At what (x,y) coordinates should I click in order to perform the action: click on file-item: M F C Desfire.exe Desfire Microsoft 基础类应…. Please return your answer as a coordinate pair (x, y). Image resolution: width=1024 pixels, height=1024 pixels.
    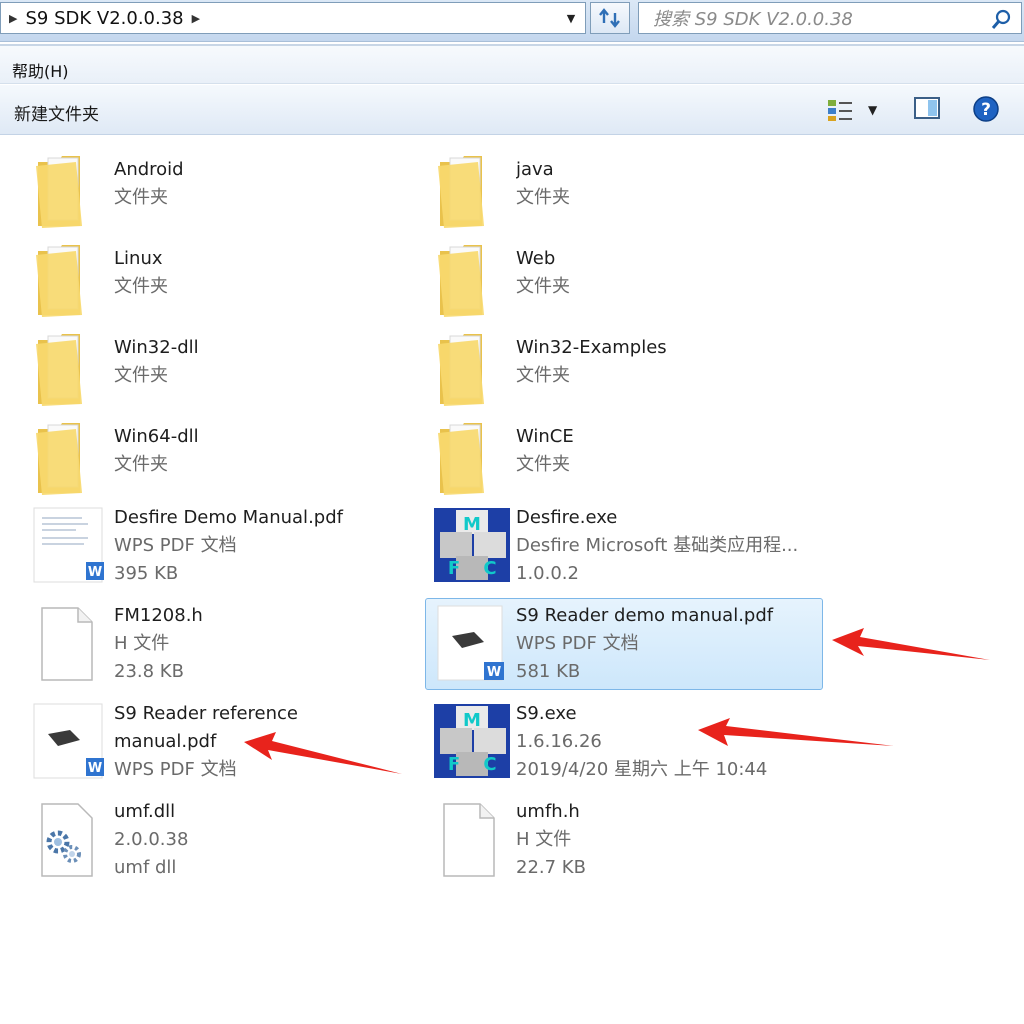
    Looking at the image, I should click on (629, 549).